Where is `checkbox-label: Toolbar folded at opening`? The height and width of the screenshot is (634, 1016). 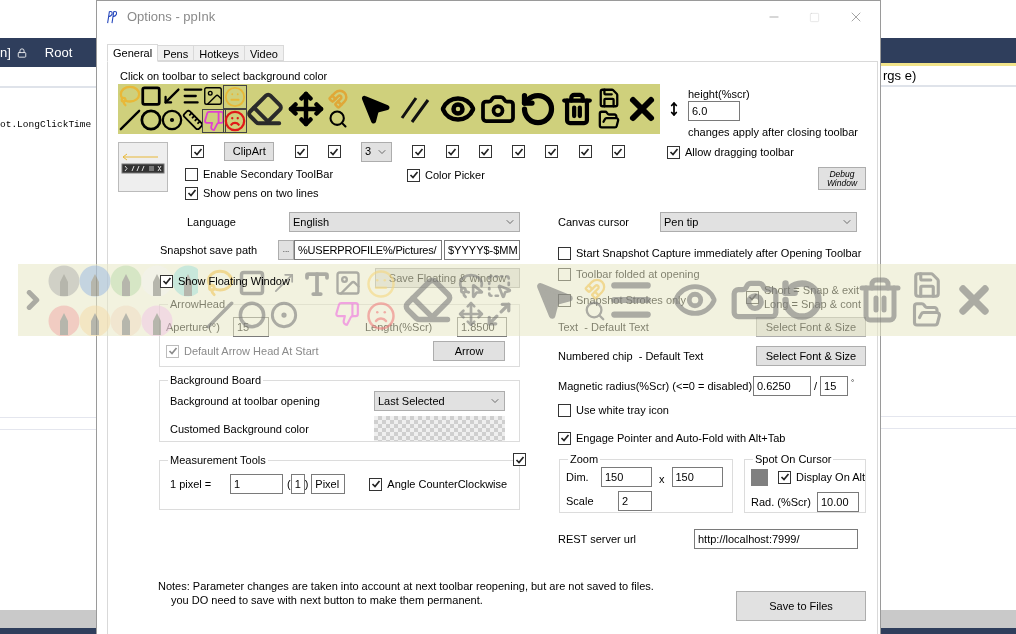 checkbox-label: Toolbar folded at opening is located at coordinates (638, 274).